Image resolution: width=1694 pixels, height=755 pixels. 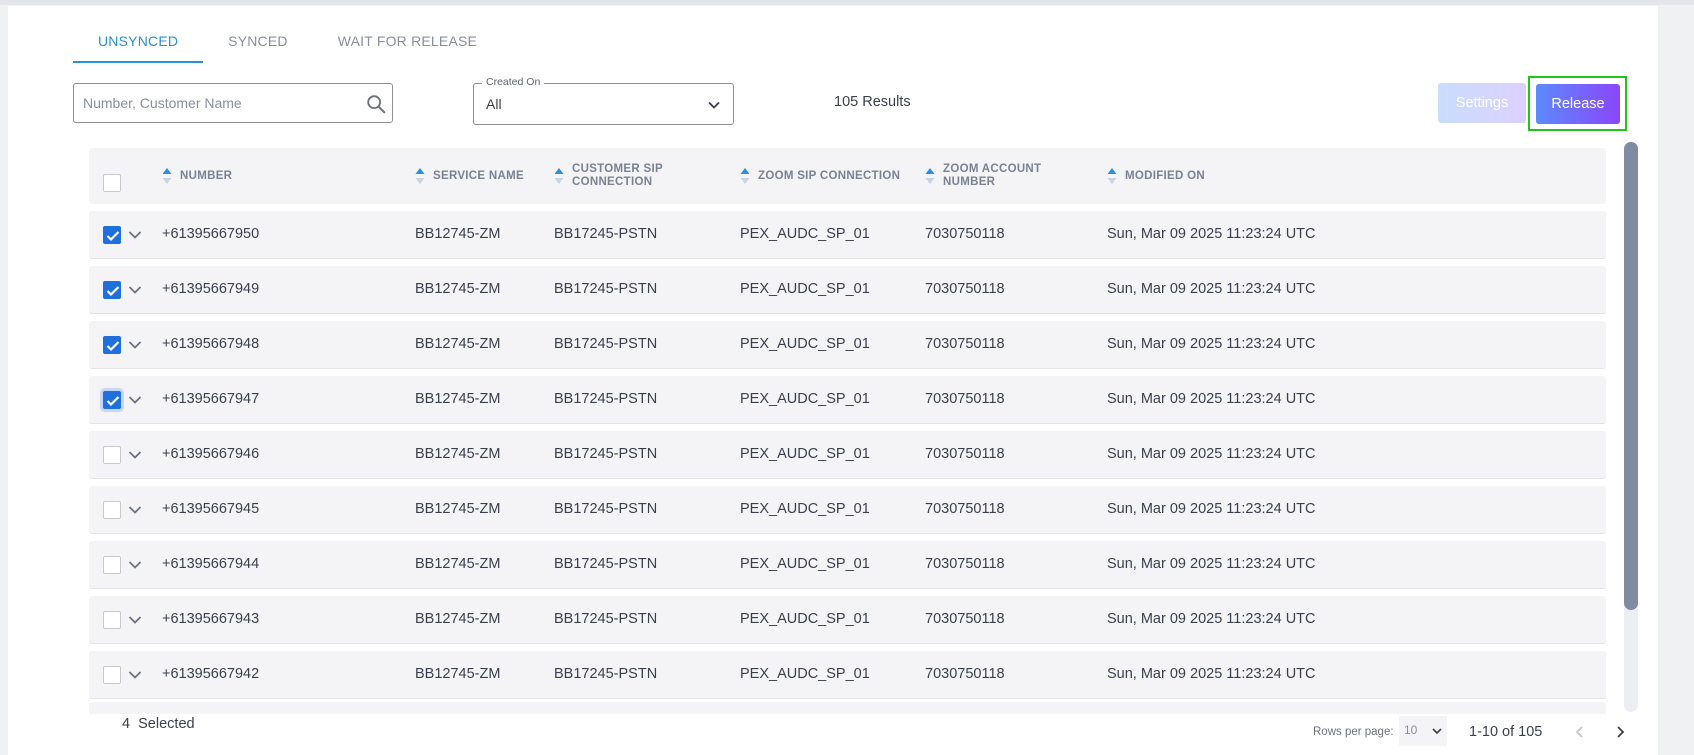 I want to click on rows-per-page-select: 10, so click(x=1423, y=731).